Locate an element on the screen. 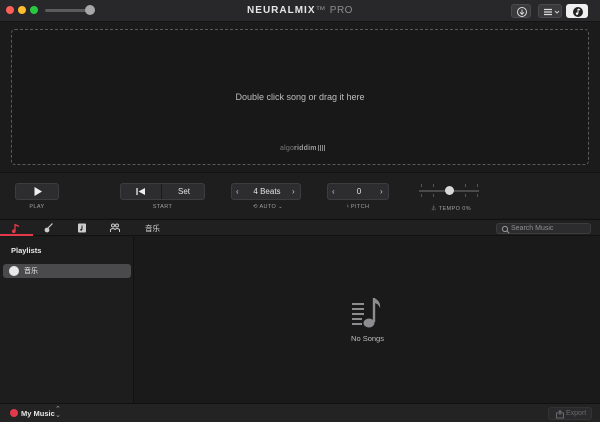 This screenshot has width=600, height=422. tempo-slider-knob is located at coordinates (449, 190).